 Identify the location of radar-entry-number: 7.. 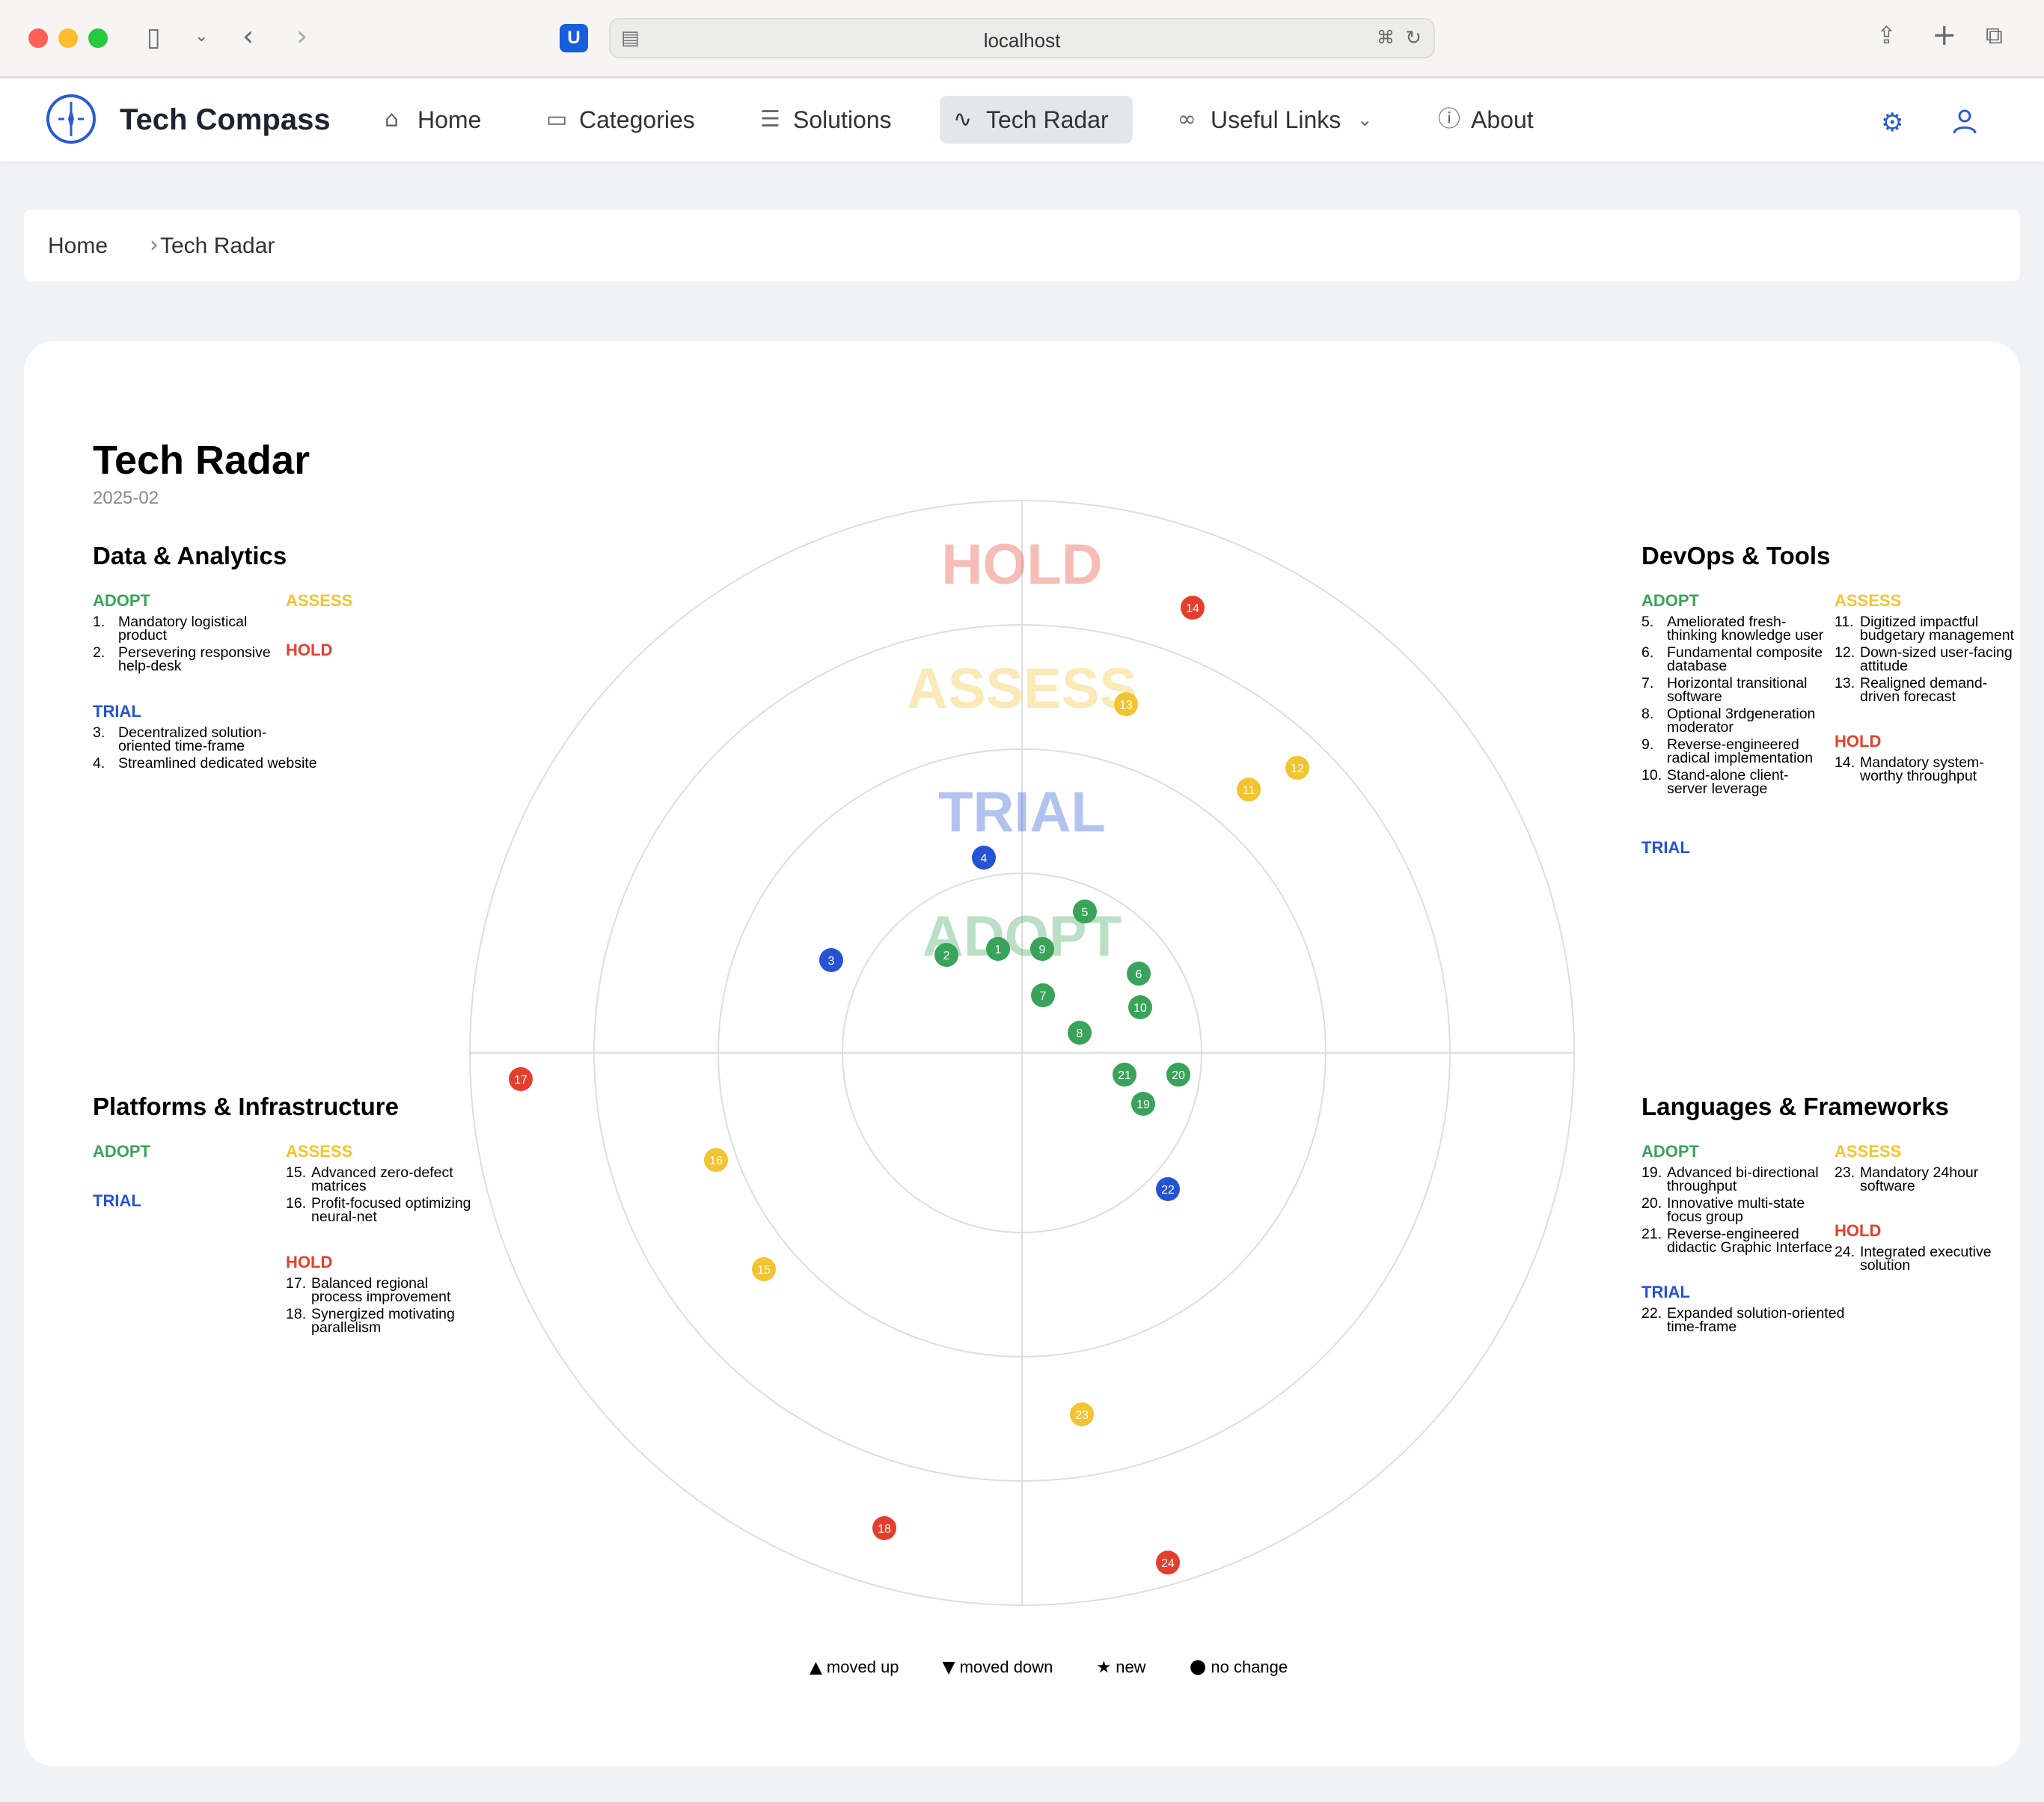
(1647, 683).